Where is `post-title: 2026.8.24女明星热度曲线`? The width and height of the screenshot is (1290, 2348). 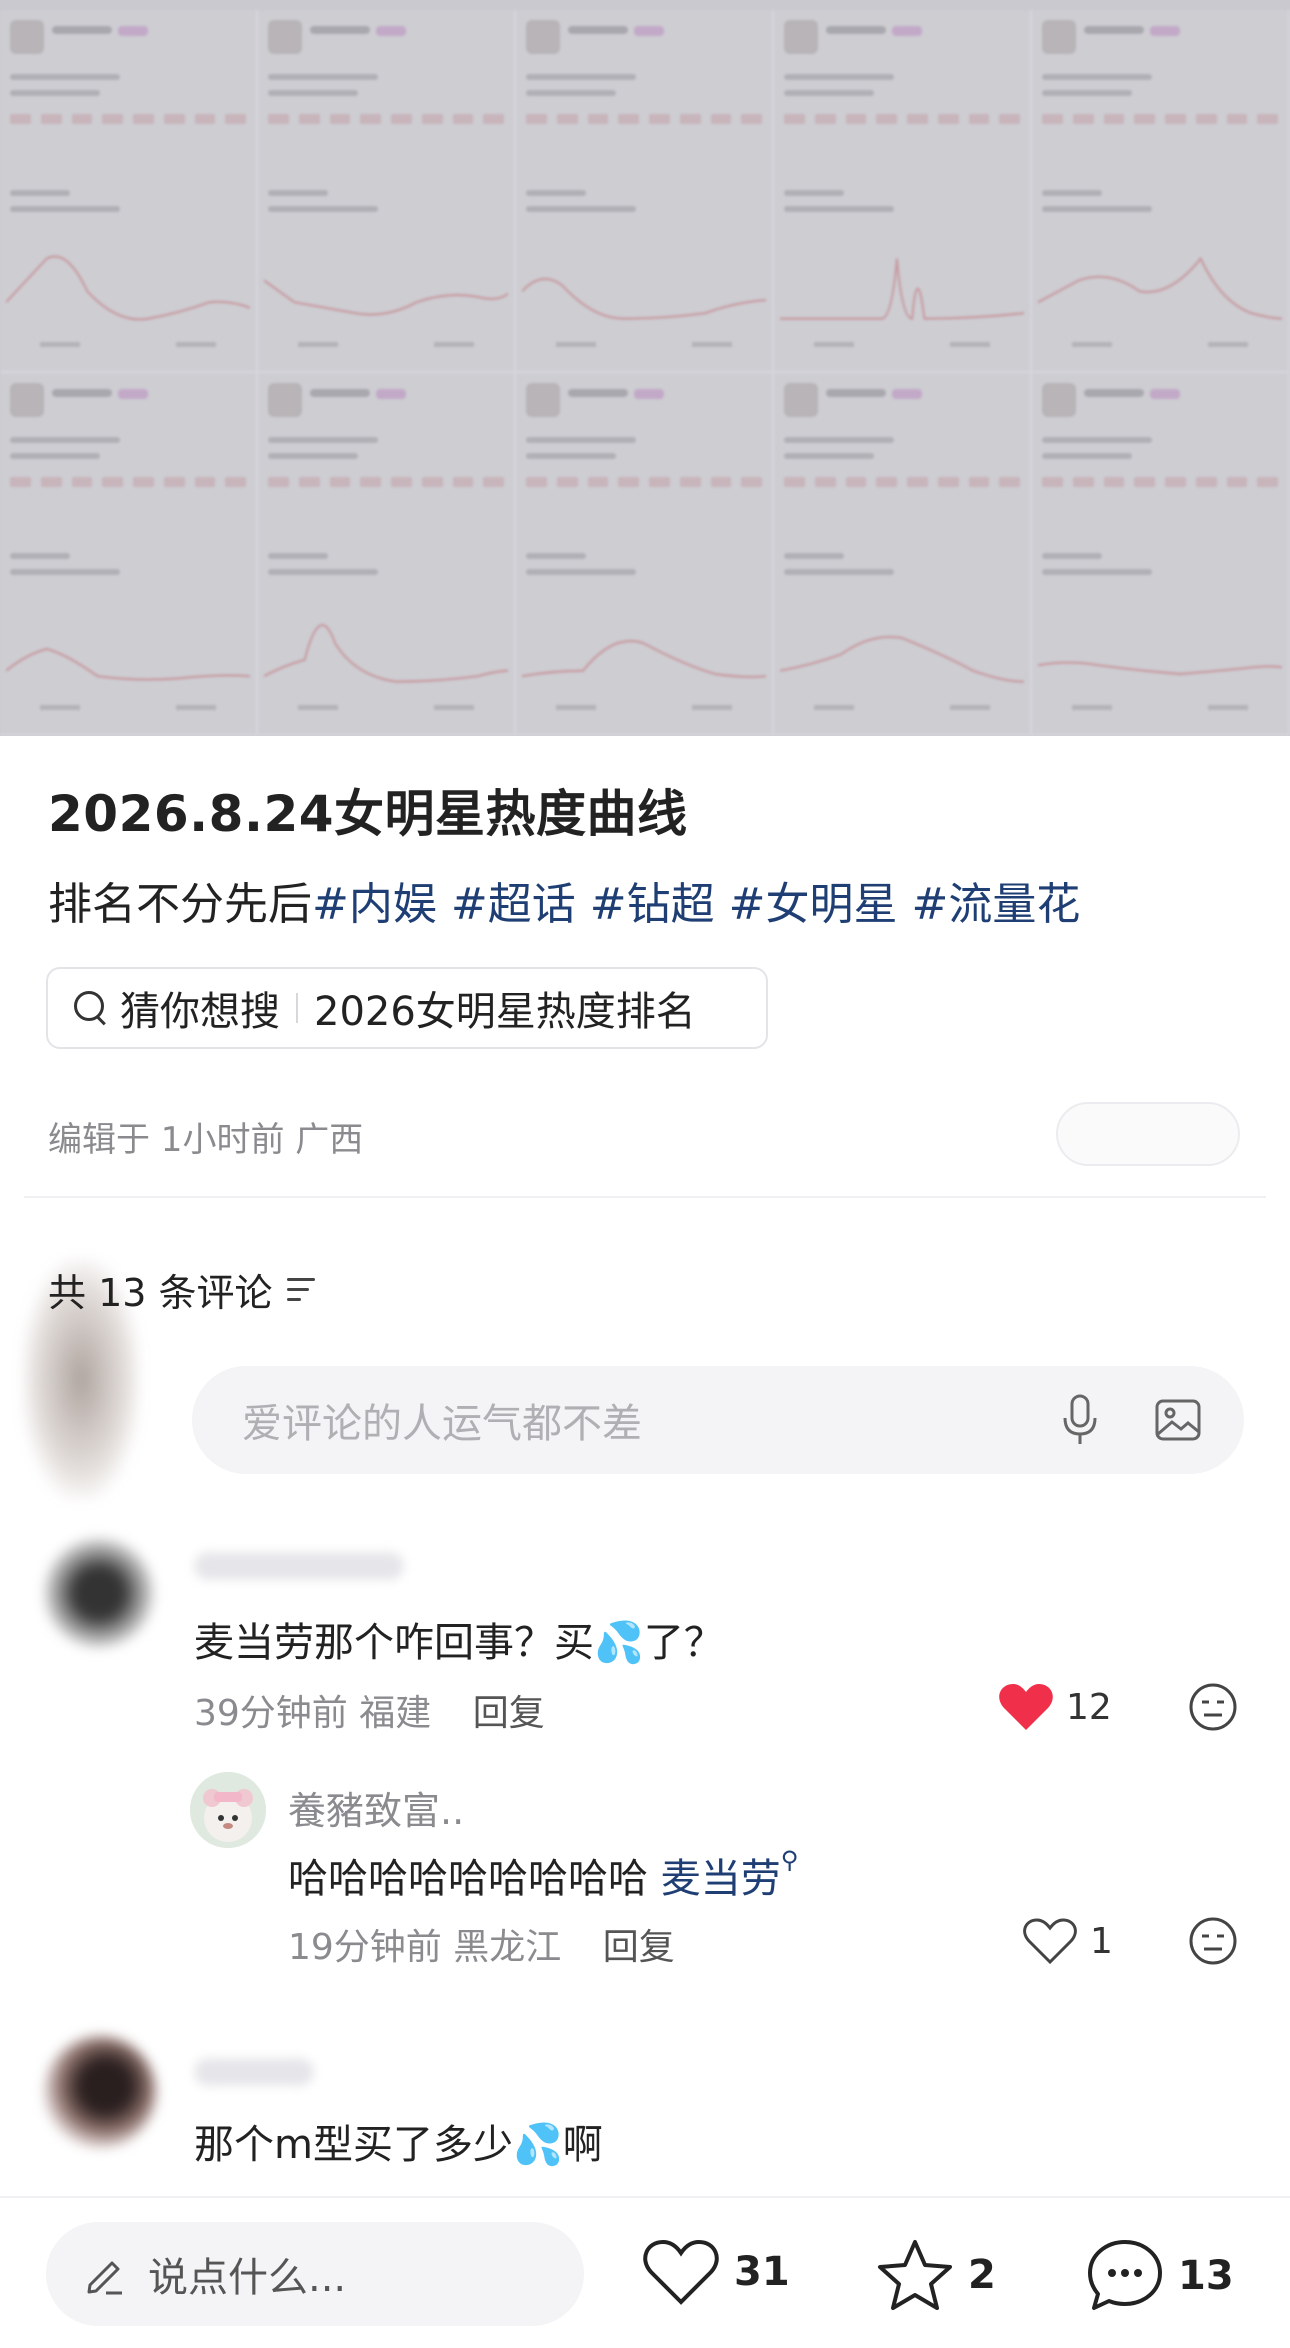
post-title: 2026.8.24女明星热度曲线 is located at coordinates (368, 814).